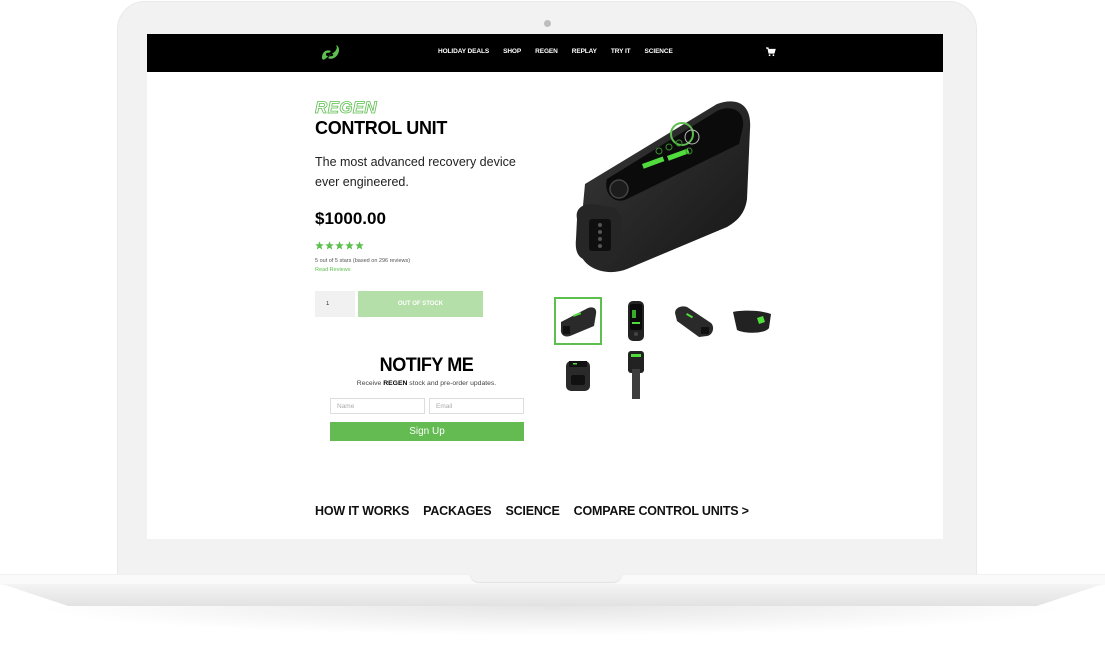 This screenshot has width=1105, height=649. I want to click on quantity-input, so click(335, 304).